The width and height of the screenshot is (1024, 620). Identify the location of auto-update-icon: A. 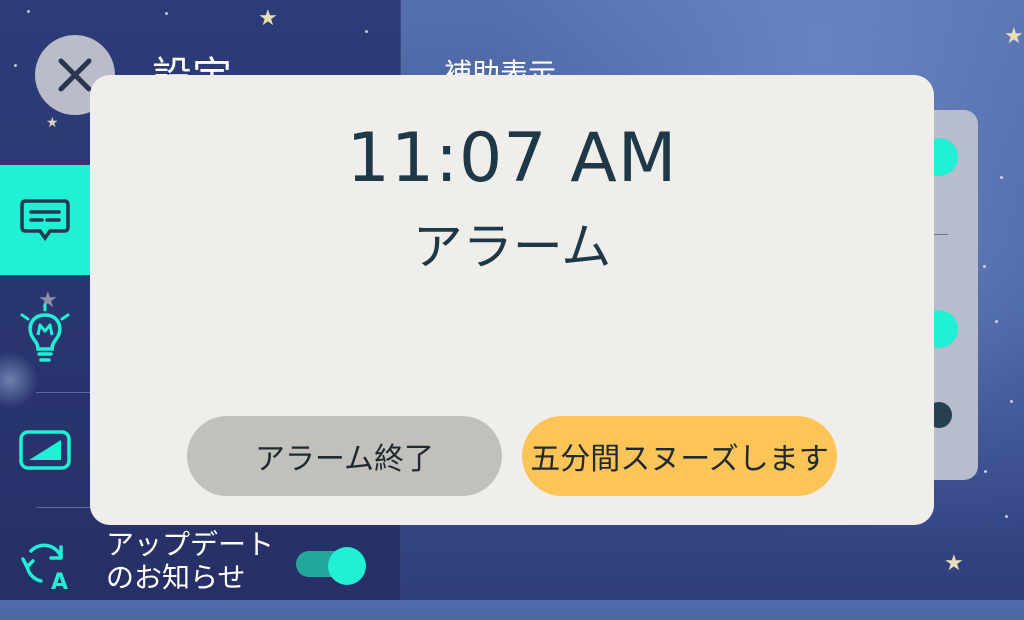
(44, 568).